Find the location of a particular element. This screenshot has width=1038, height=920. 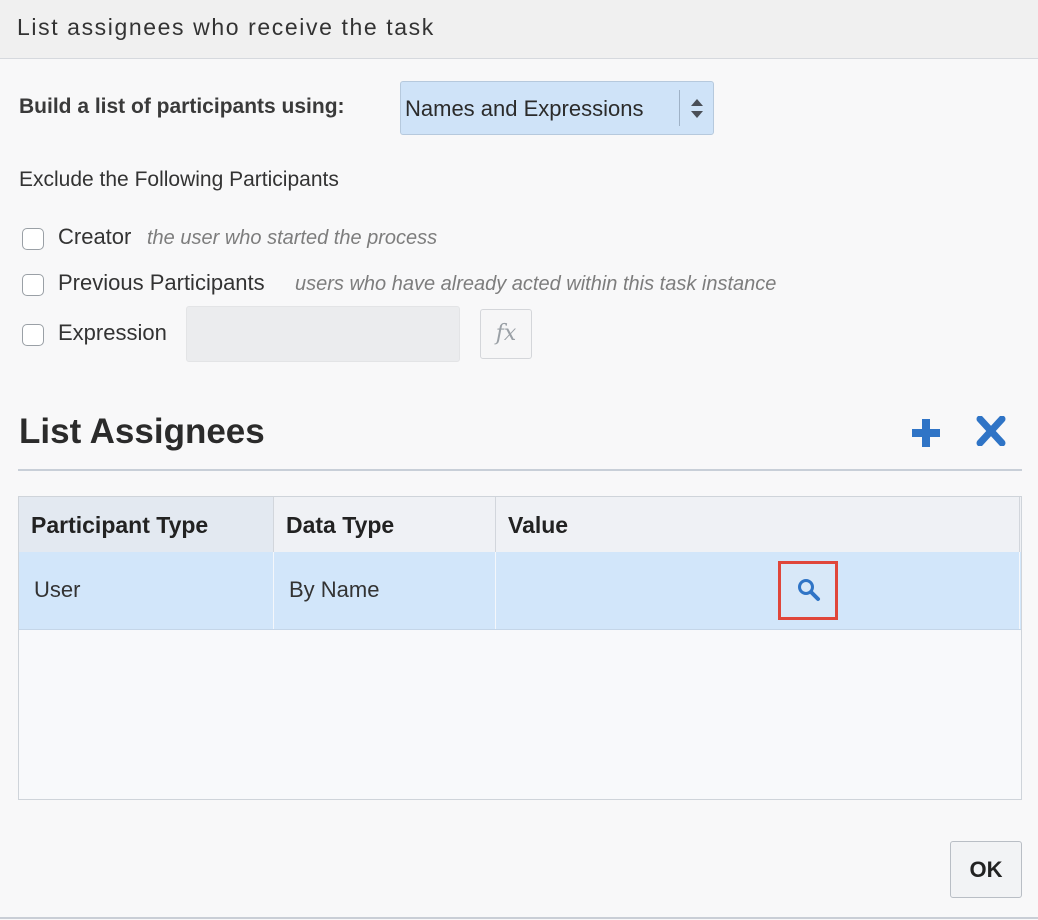

participant-type-cell: User is located at coordinates (146, 590).